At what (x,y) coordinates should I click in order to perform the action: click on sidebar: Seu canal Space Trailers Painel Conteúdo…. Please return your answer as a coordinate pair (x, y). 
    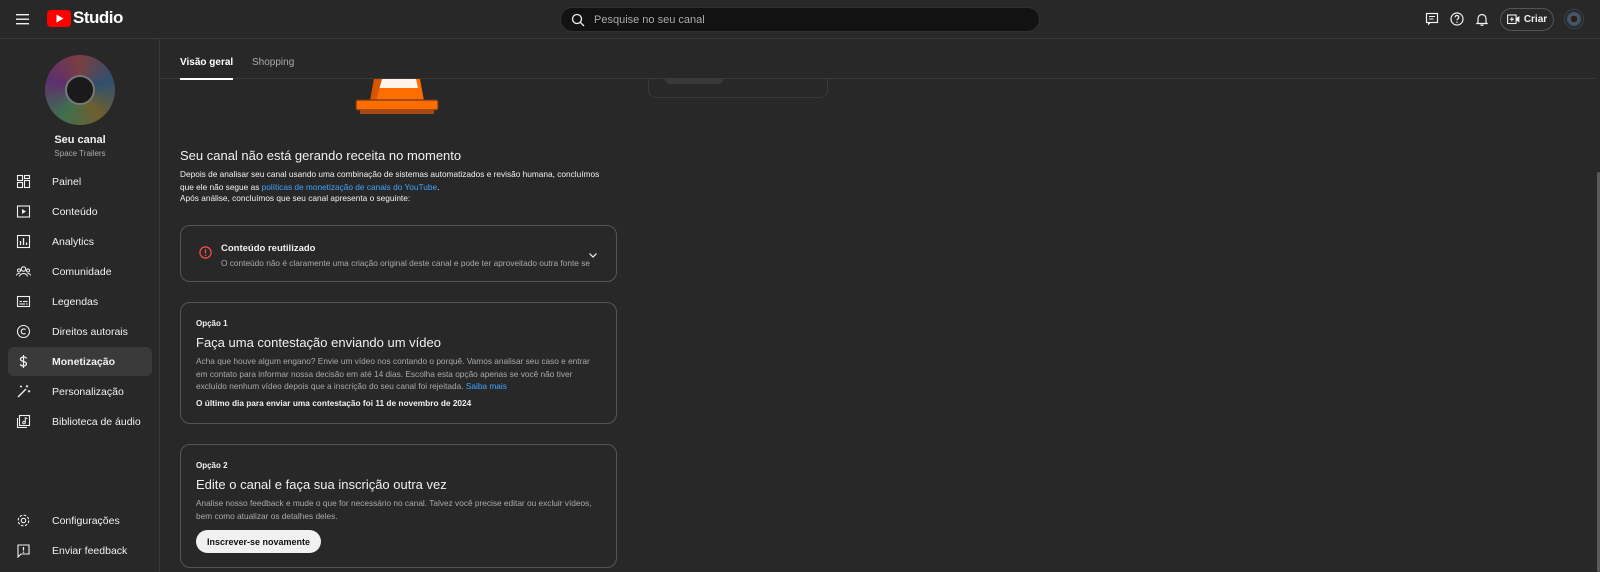
    Looking at the image, I should click on (80, 305).